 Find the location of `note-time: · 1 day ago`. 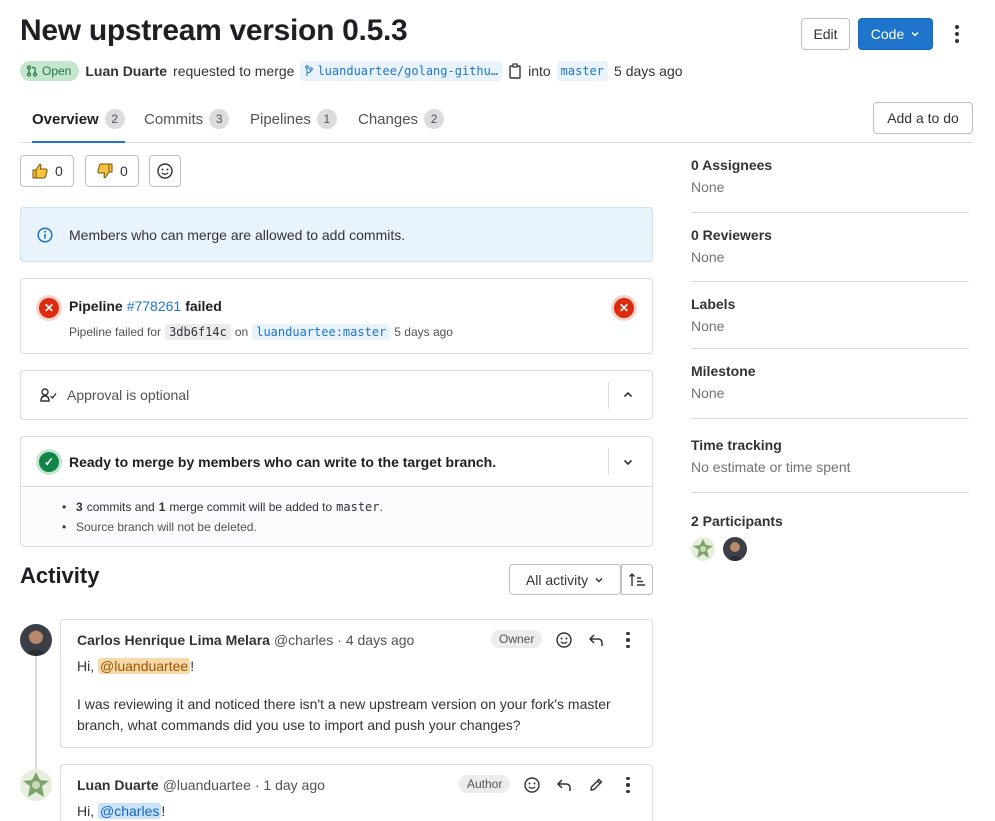

note-time: · 1 day ago is located at coordinates (290, 785).